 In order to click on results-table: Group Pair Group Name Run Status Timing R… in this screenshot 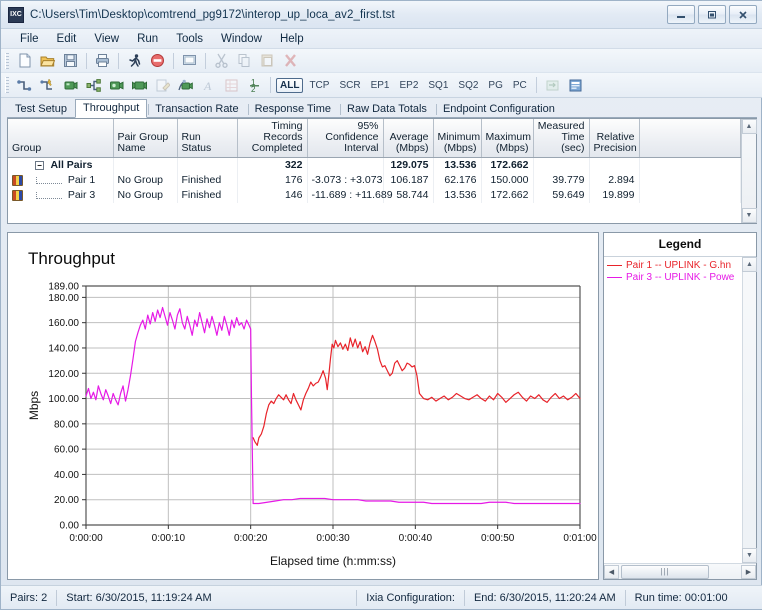, I will do `click(374, 161)`.